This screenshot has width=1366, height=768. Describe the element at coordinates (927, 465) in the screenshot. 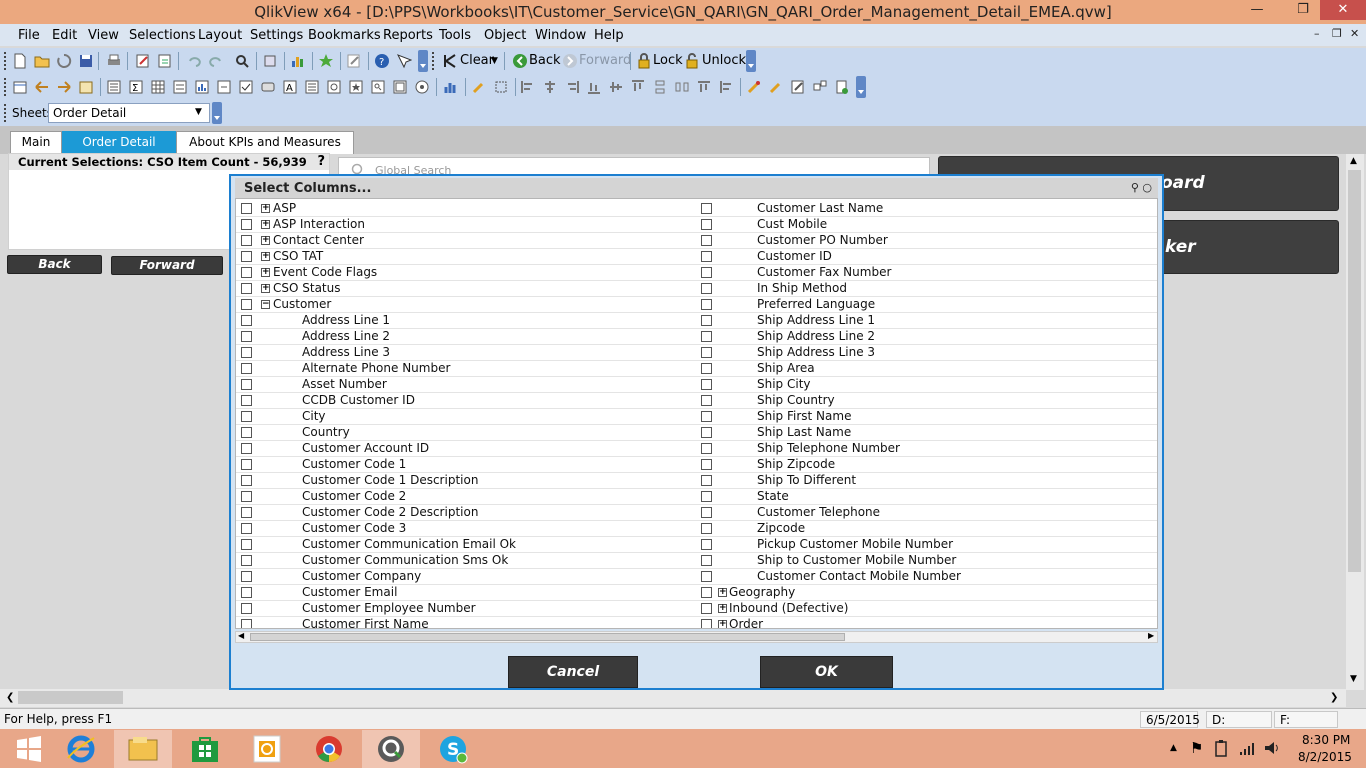

I see `column-row: Ship Zipcode` at that location.